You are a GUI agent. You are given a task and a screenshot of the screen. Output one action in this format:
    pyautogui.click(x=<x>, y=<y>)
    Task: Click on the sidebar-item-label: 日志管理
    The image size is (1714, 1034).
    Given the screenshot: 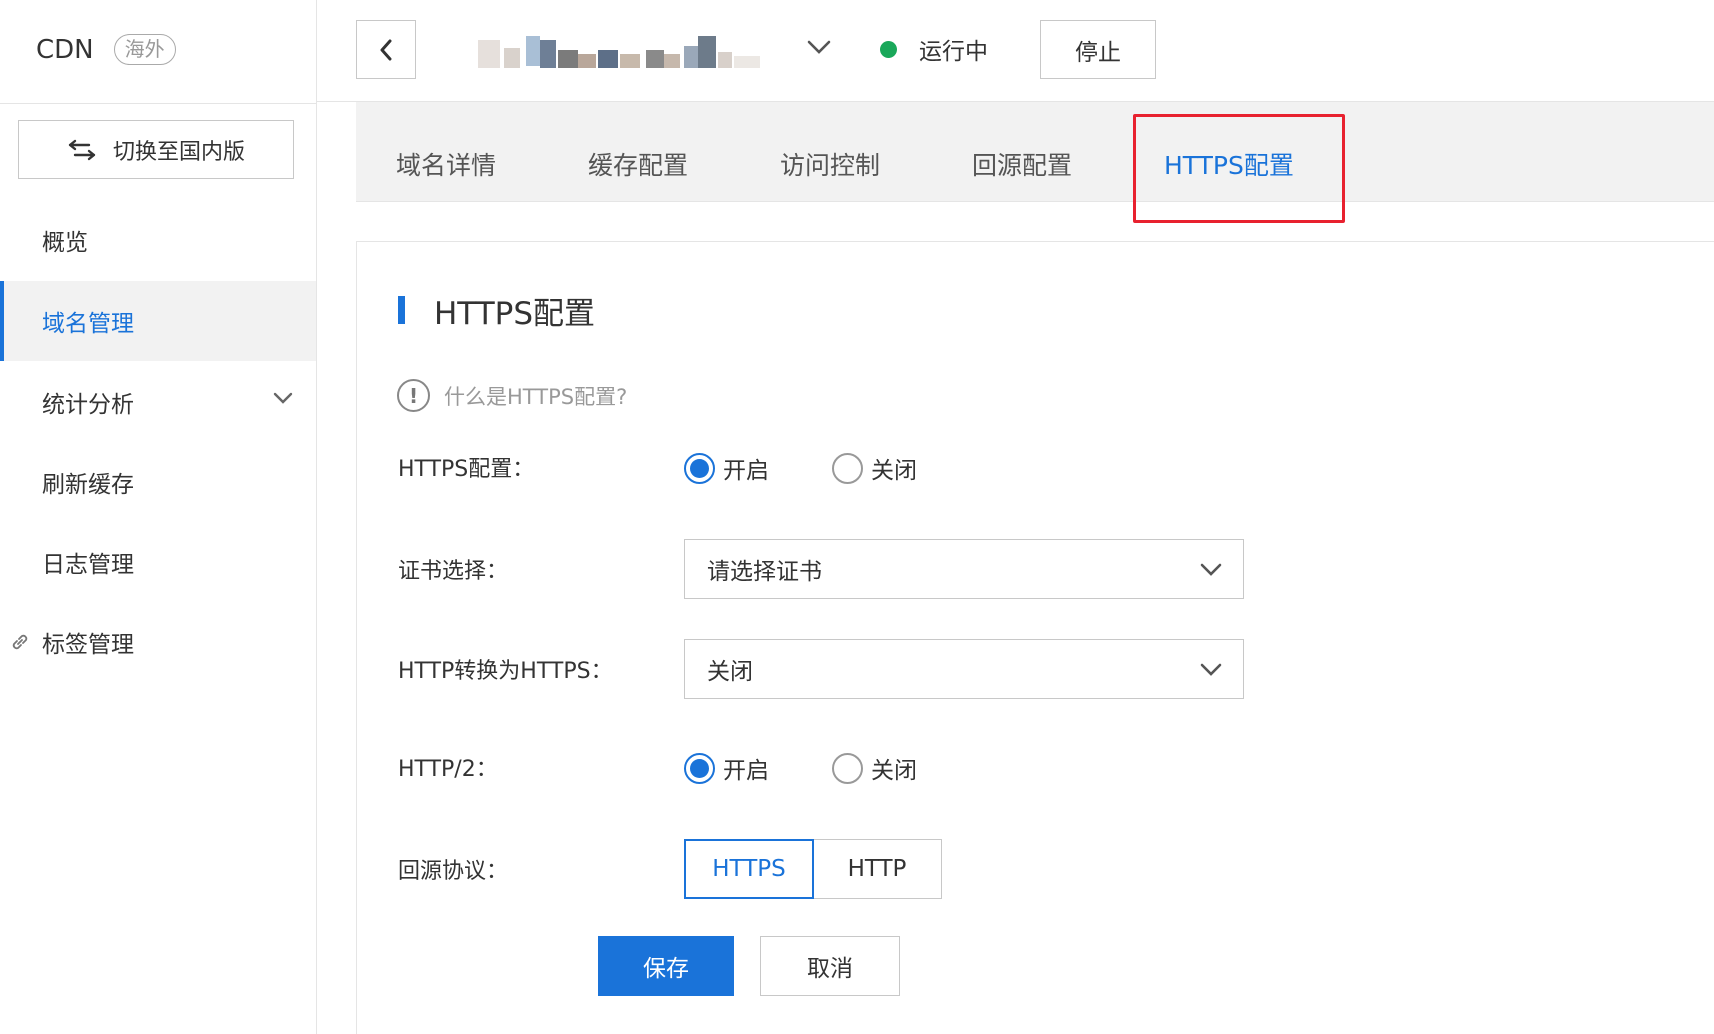 What is the action you would take?
    pyautogui.click(x=88, y=565)
    